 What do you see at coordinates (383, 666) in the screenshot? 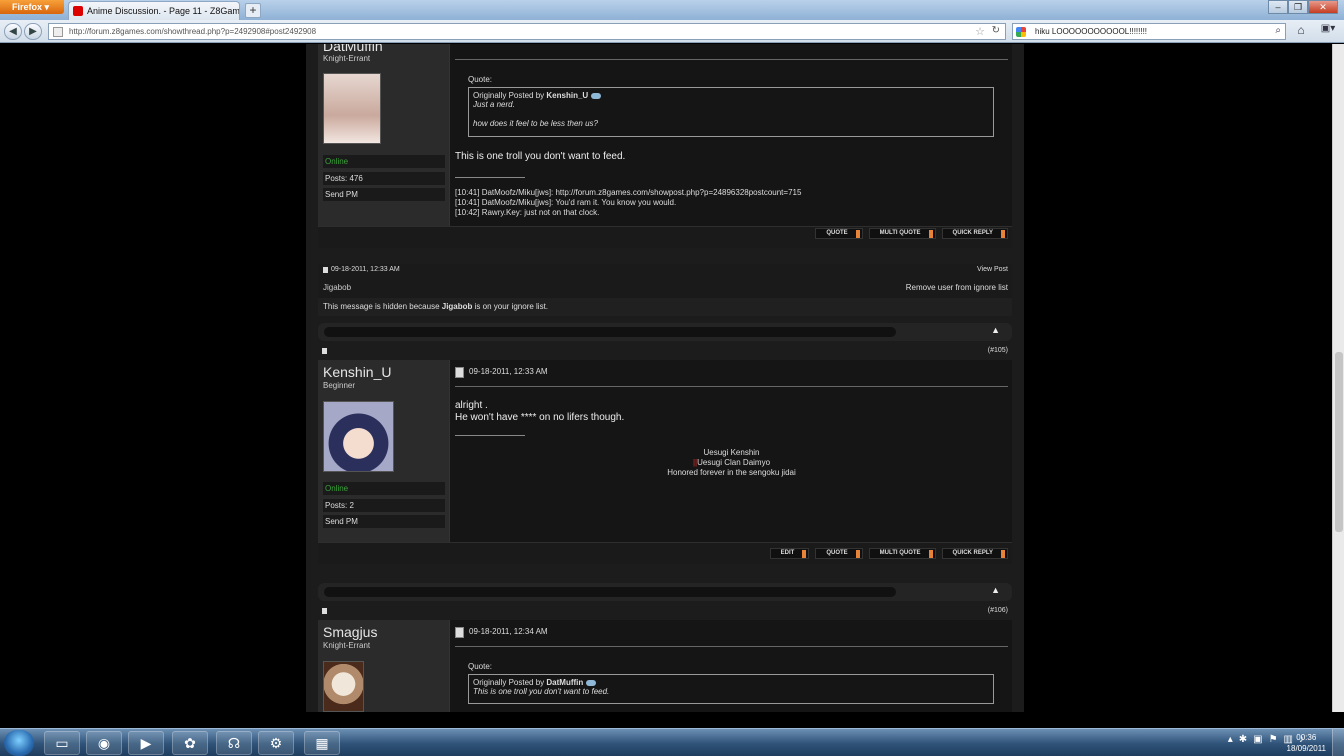
I see `post-user-info: Smagjus Knight-Errant` at bounding box center [383, 666].